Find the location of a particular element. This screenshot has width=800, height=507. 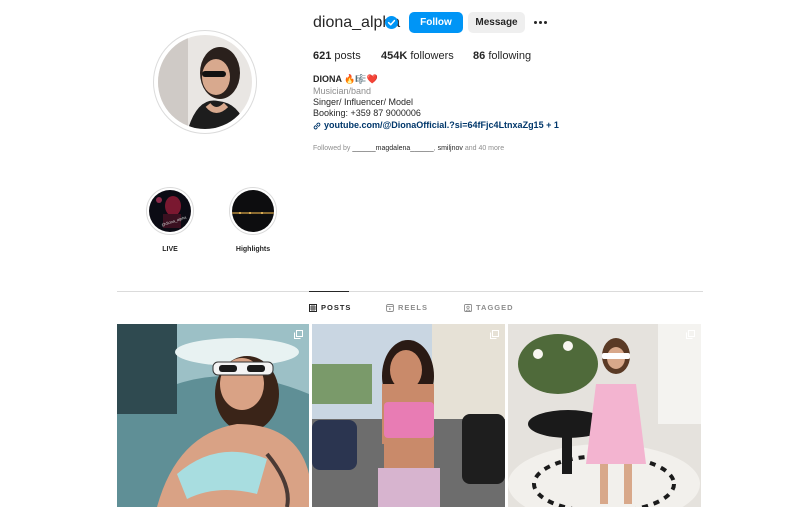

tagged-icon is located at coordinates (468, 307).